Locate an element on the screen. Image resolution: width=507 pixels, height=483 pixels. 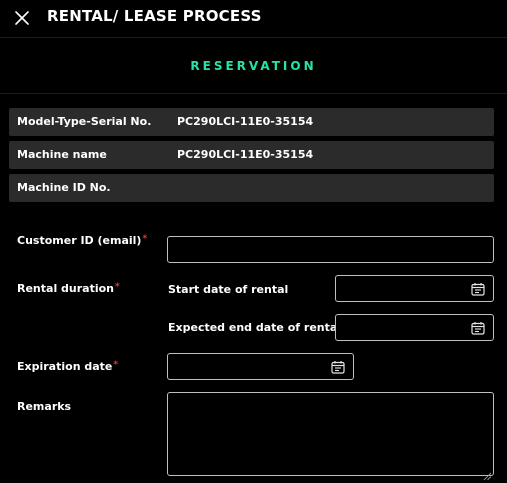
resize-grip-icon is located at coordinates (487, 473).